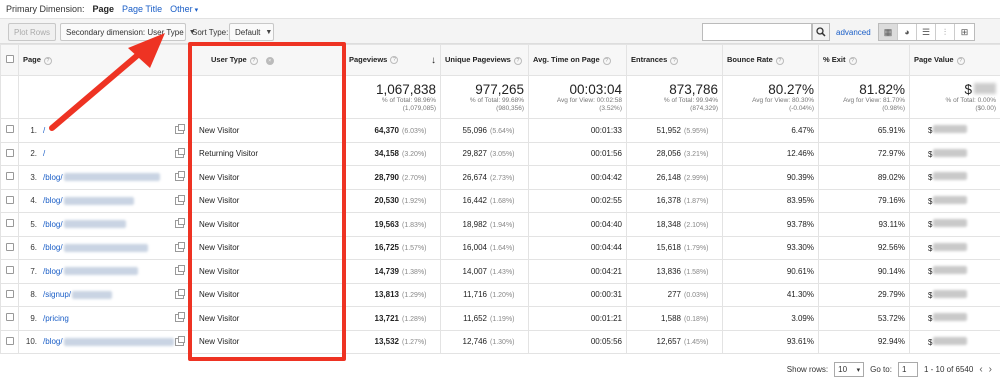  I want to click on col-unique-pageviews-label: Unique Pageviews, so click(478, 60).